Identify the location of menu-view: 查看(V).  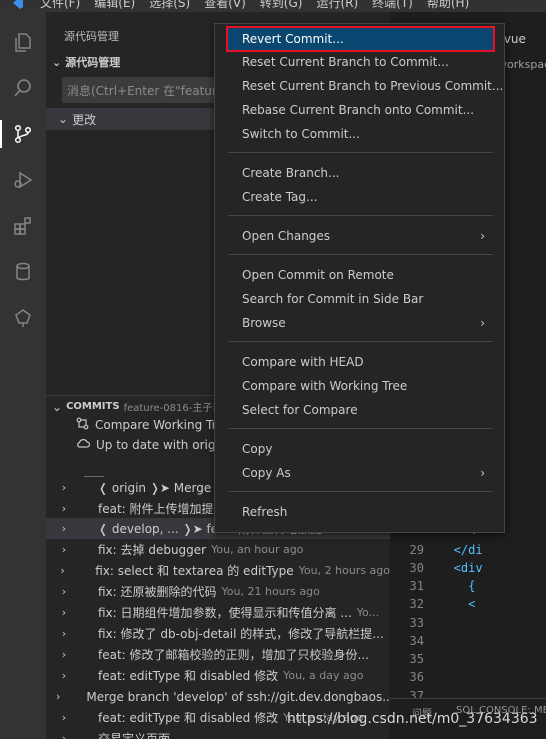
(225, 5).